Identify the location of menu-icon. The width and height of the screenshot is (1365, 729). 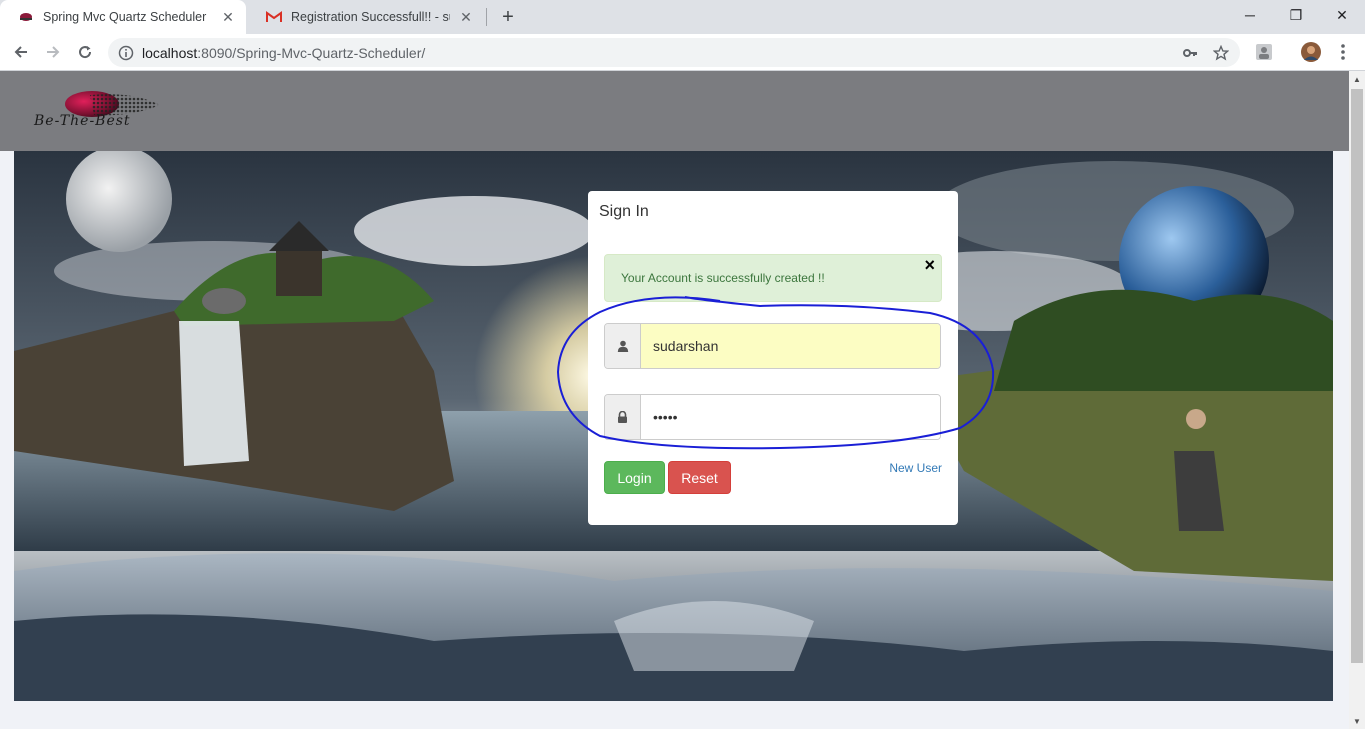
(1343, 52).